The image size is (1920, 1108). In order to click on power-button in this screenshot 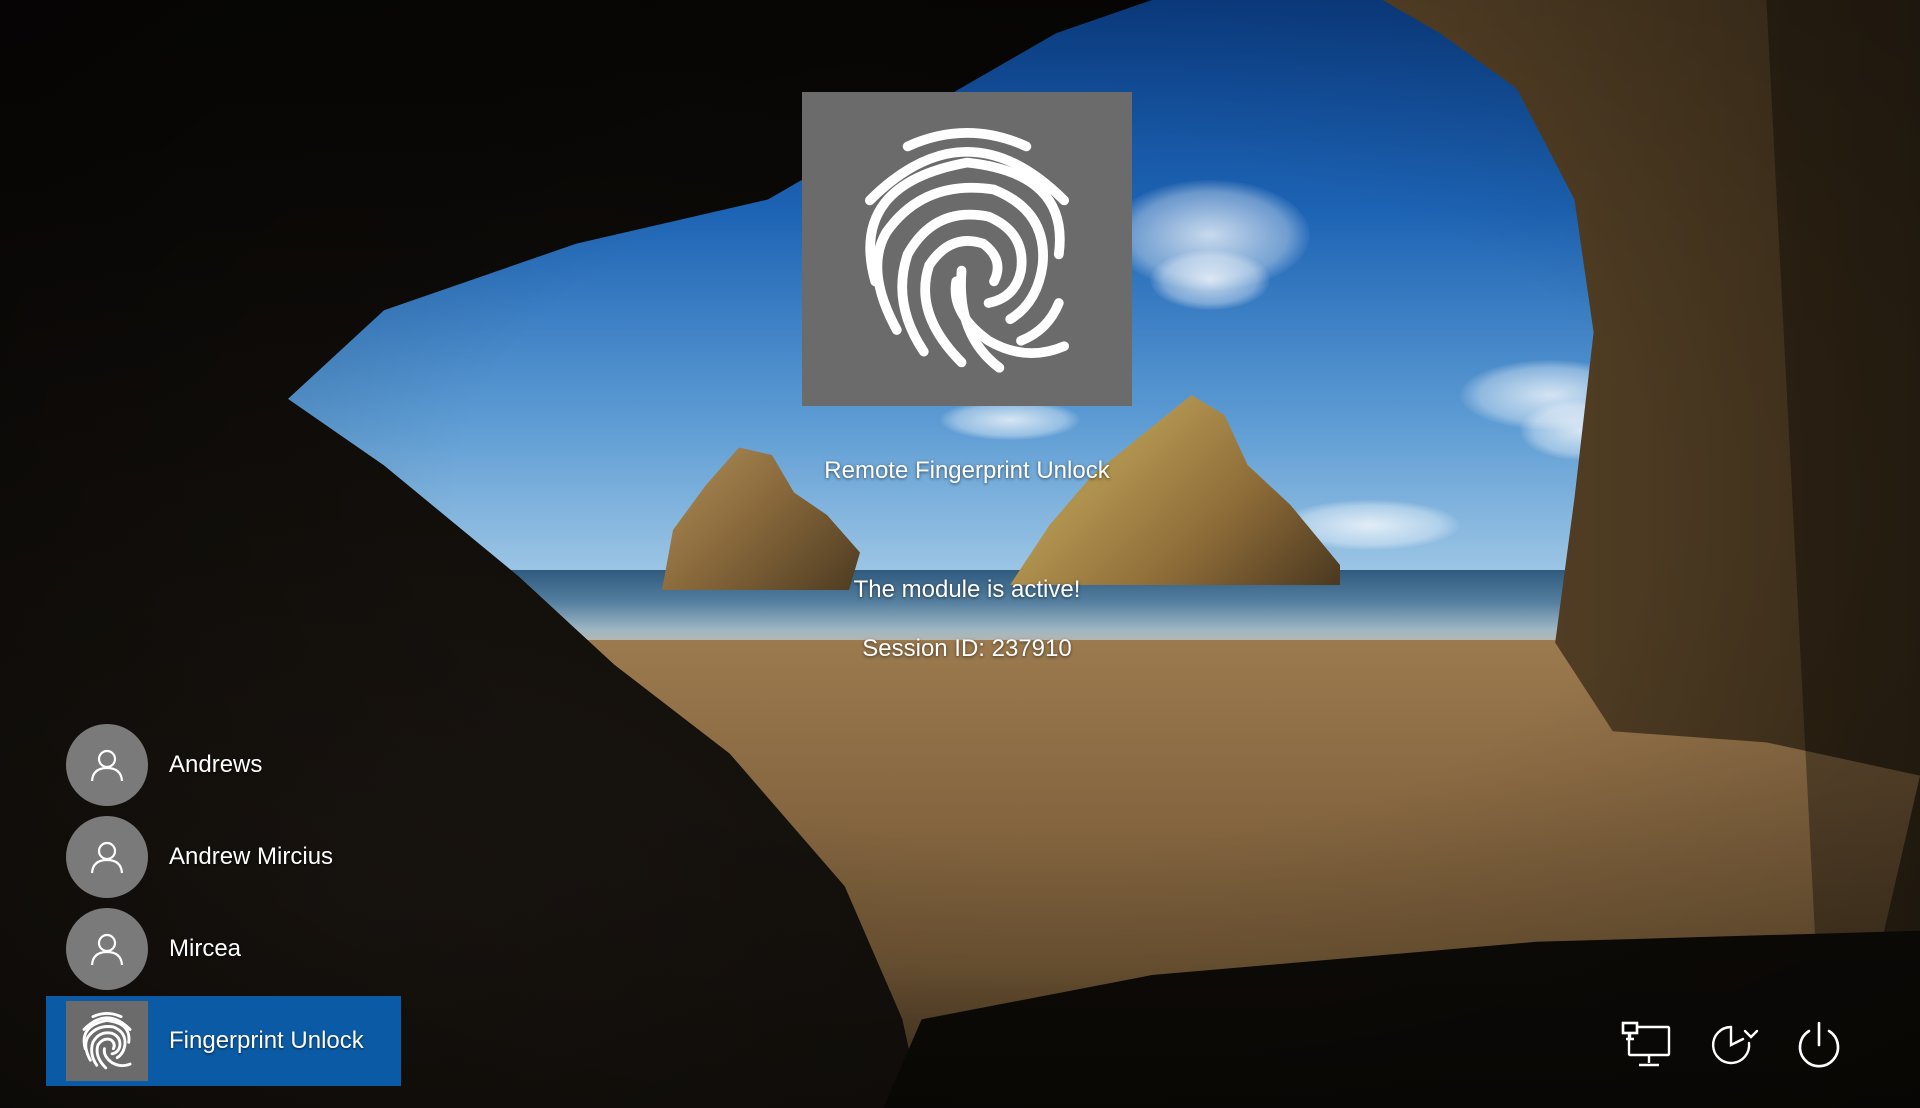, I will do `click(1819, 1045)`.